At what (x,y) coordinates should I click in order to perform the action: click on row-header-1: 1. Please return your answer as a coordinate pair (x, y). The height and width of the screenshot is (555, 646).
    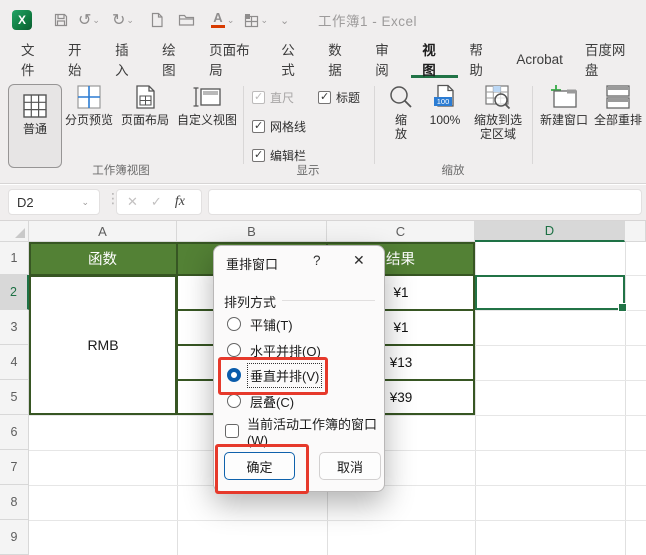
    Looking at the image, I should click on (14, 258).